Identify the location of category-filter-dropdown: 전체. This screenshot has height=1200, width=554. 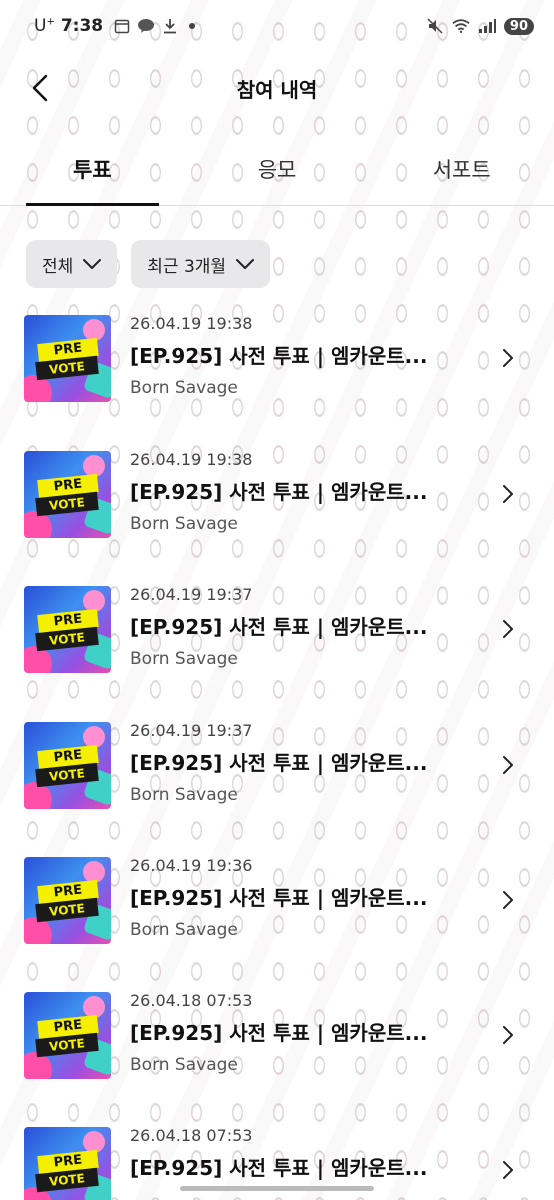
(72, 264).